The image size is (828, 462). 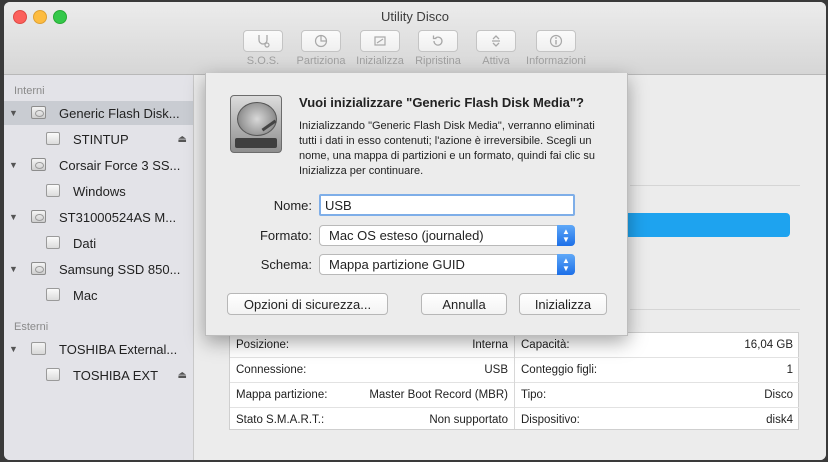 I want to click on info-row: Tipo: Disco, so click(x=657, y=395).